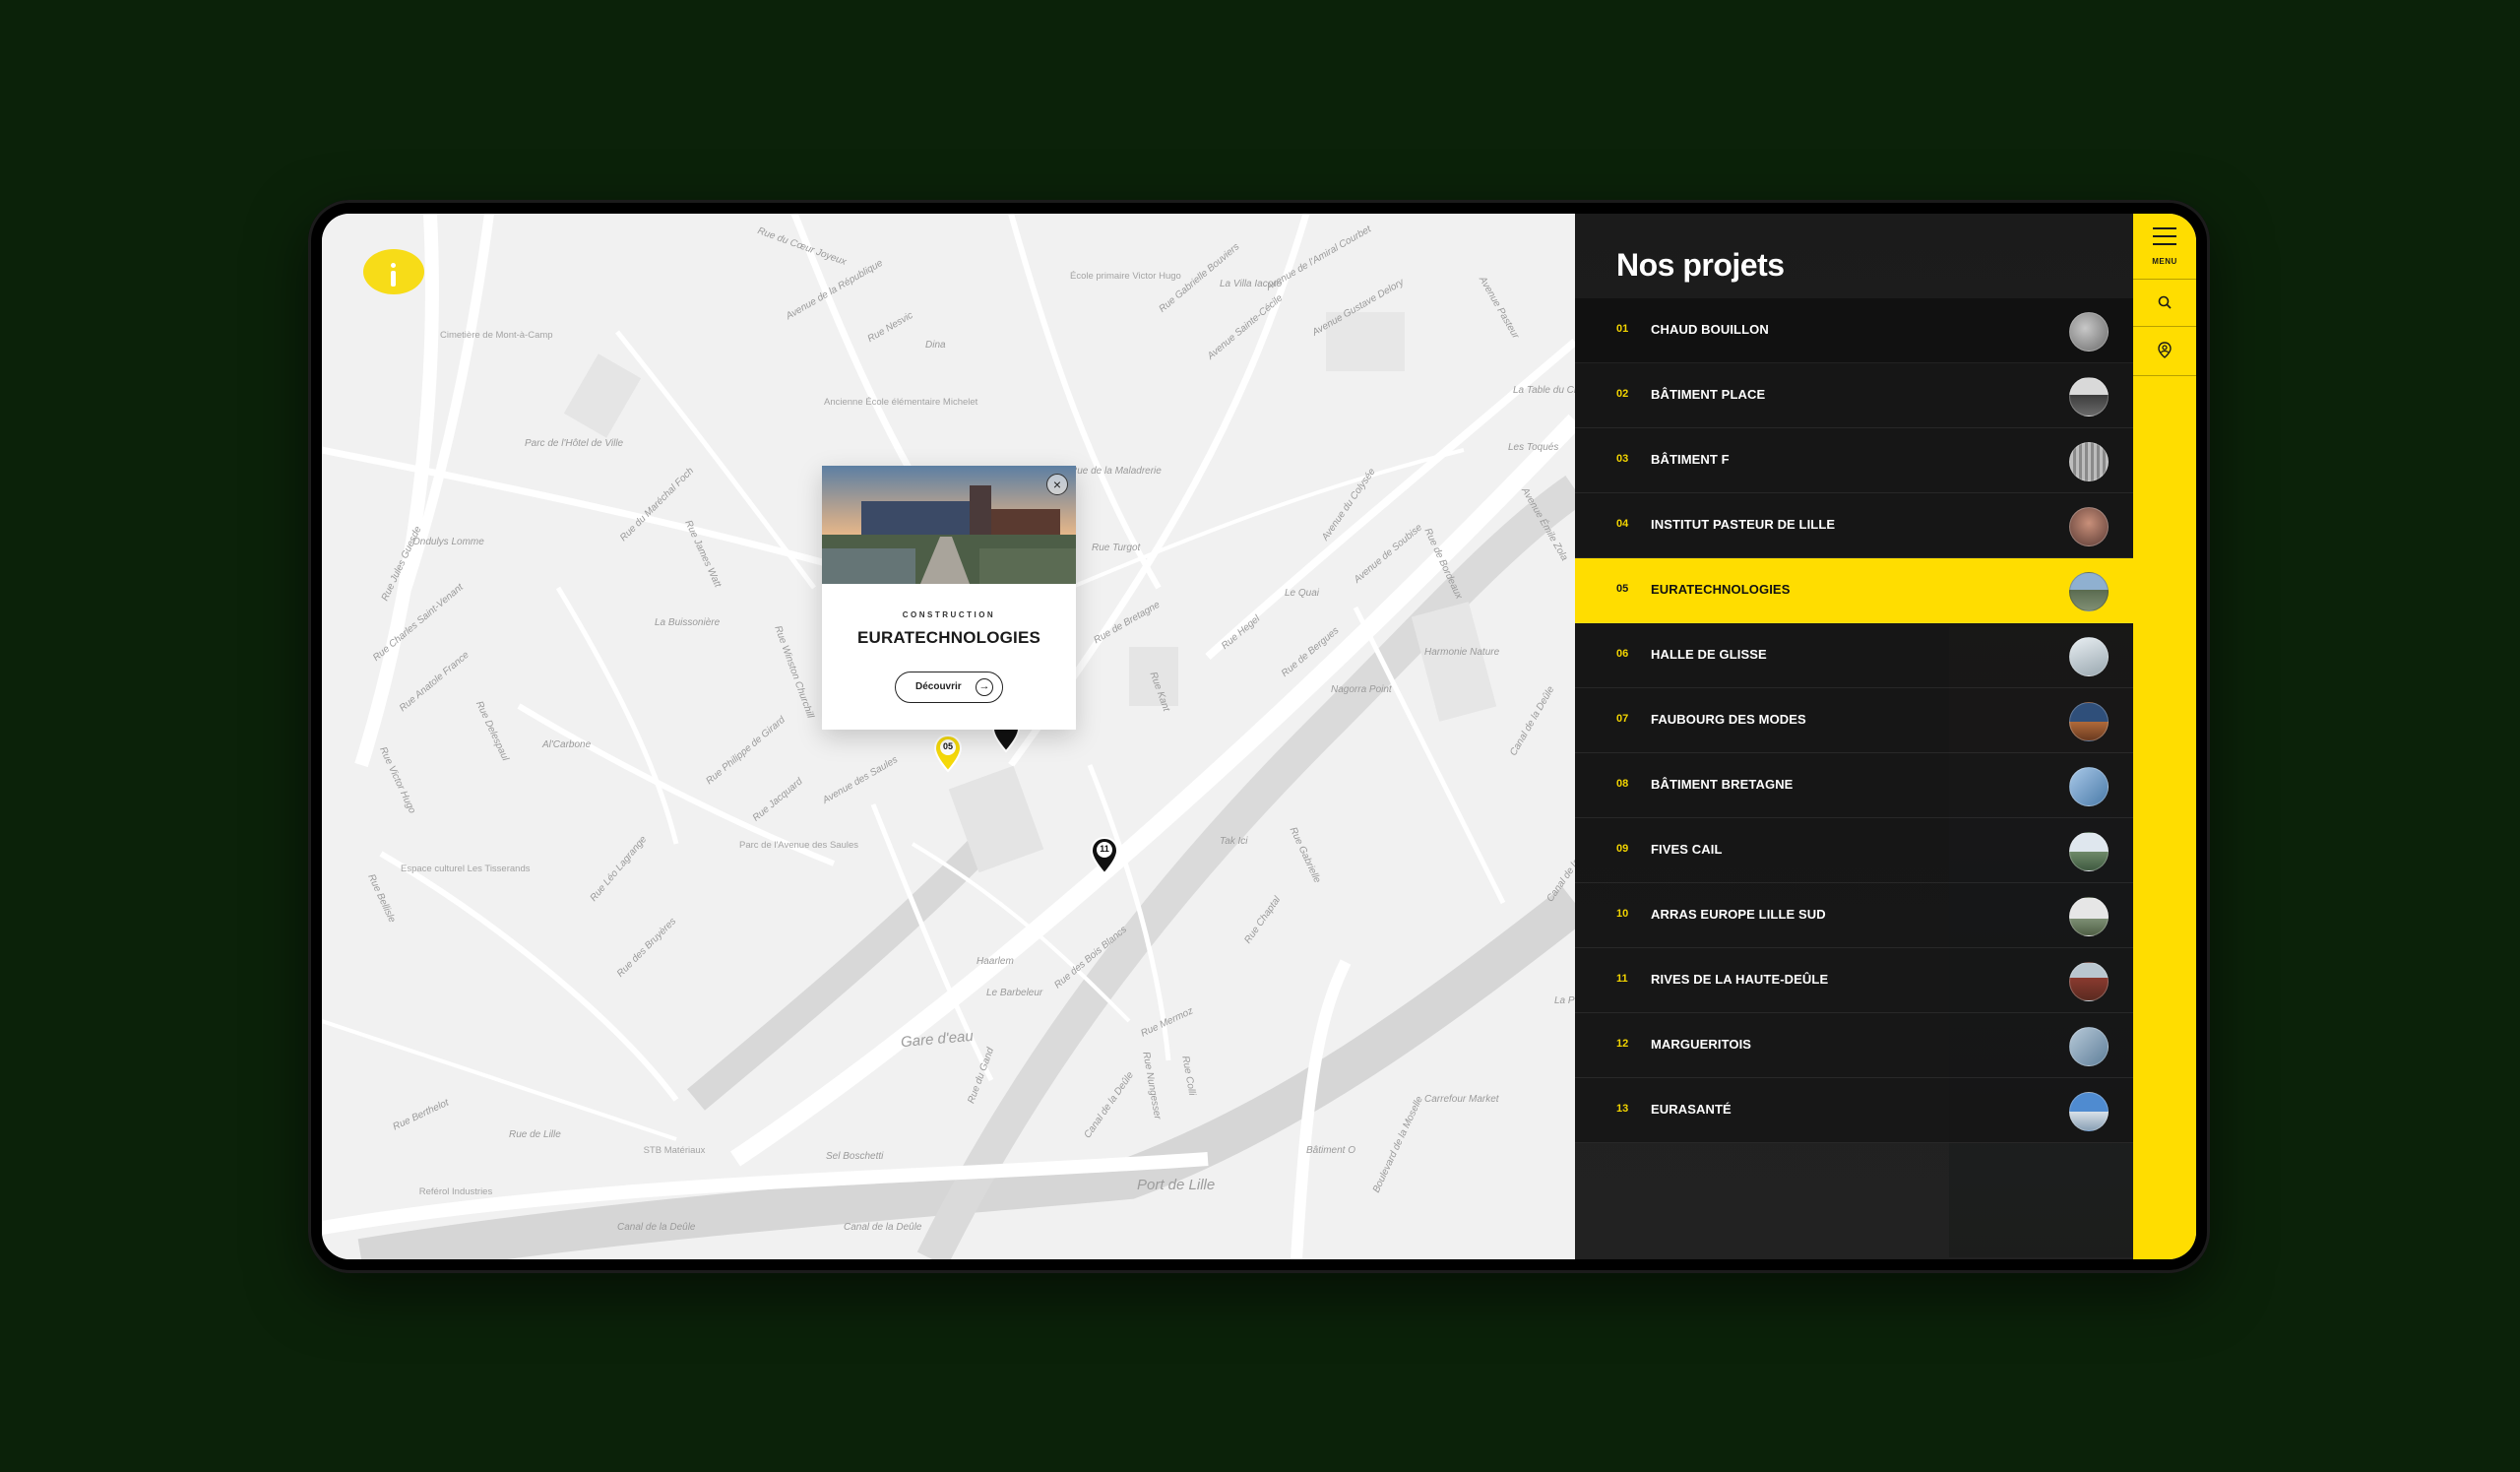  I want to click on project-name: ARRAS EUROPE LILLE SUD, so click(1738, 914).